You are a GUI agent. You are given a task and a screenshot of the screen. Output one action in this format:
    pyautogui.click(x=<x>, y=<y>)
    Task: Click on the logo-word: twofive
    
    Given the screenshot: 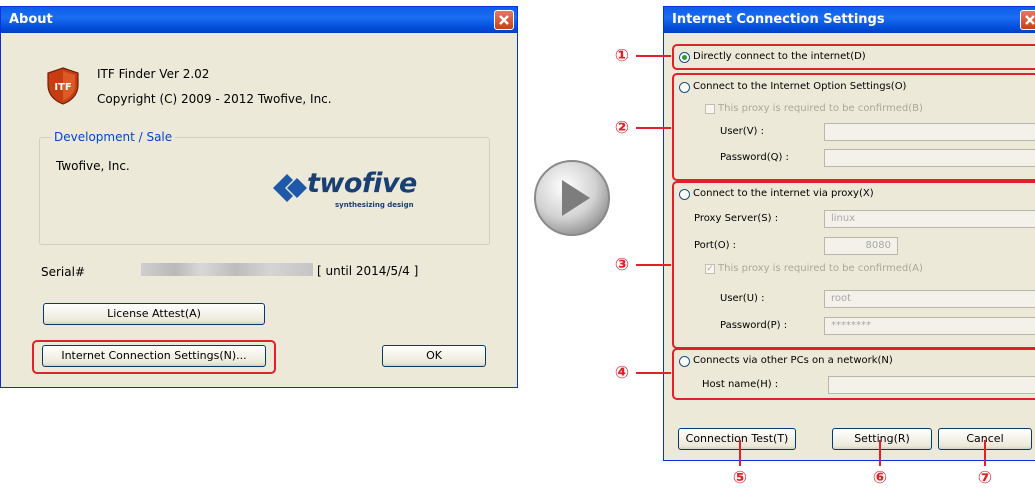 What is the action you would take?
    pyautogui.click(x=362, y=183)
    